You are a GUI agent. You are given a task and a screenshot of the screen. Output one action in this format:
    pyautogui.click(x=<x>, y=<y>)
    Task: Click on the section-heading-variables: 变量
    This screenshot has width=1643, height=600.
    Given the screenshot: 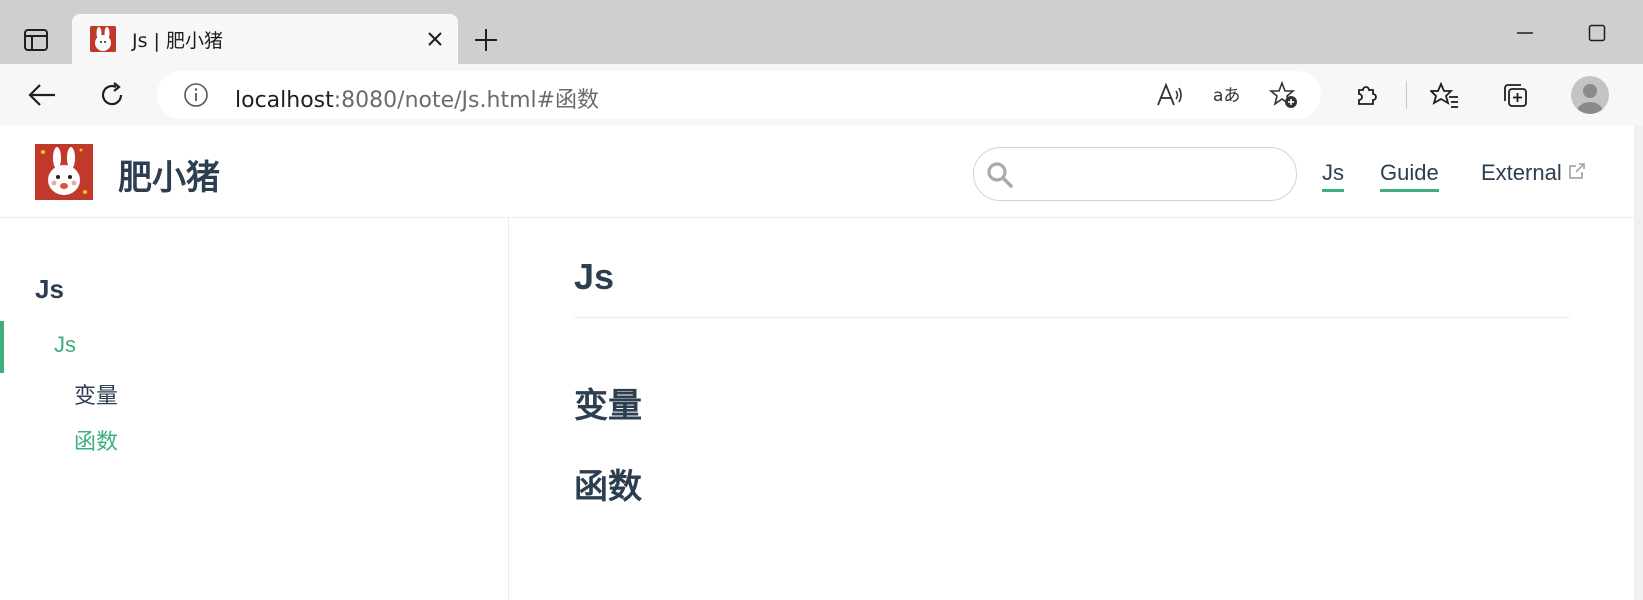 What is the action you would take?
    pyautogui.click(x=608, y=406)
    